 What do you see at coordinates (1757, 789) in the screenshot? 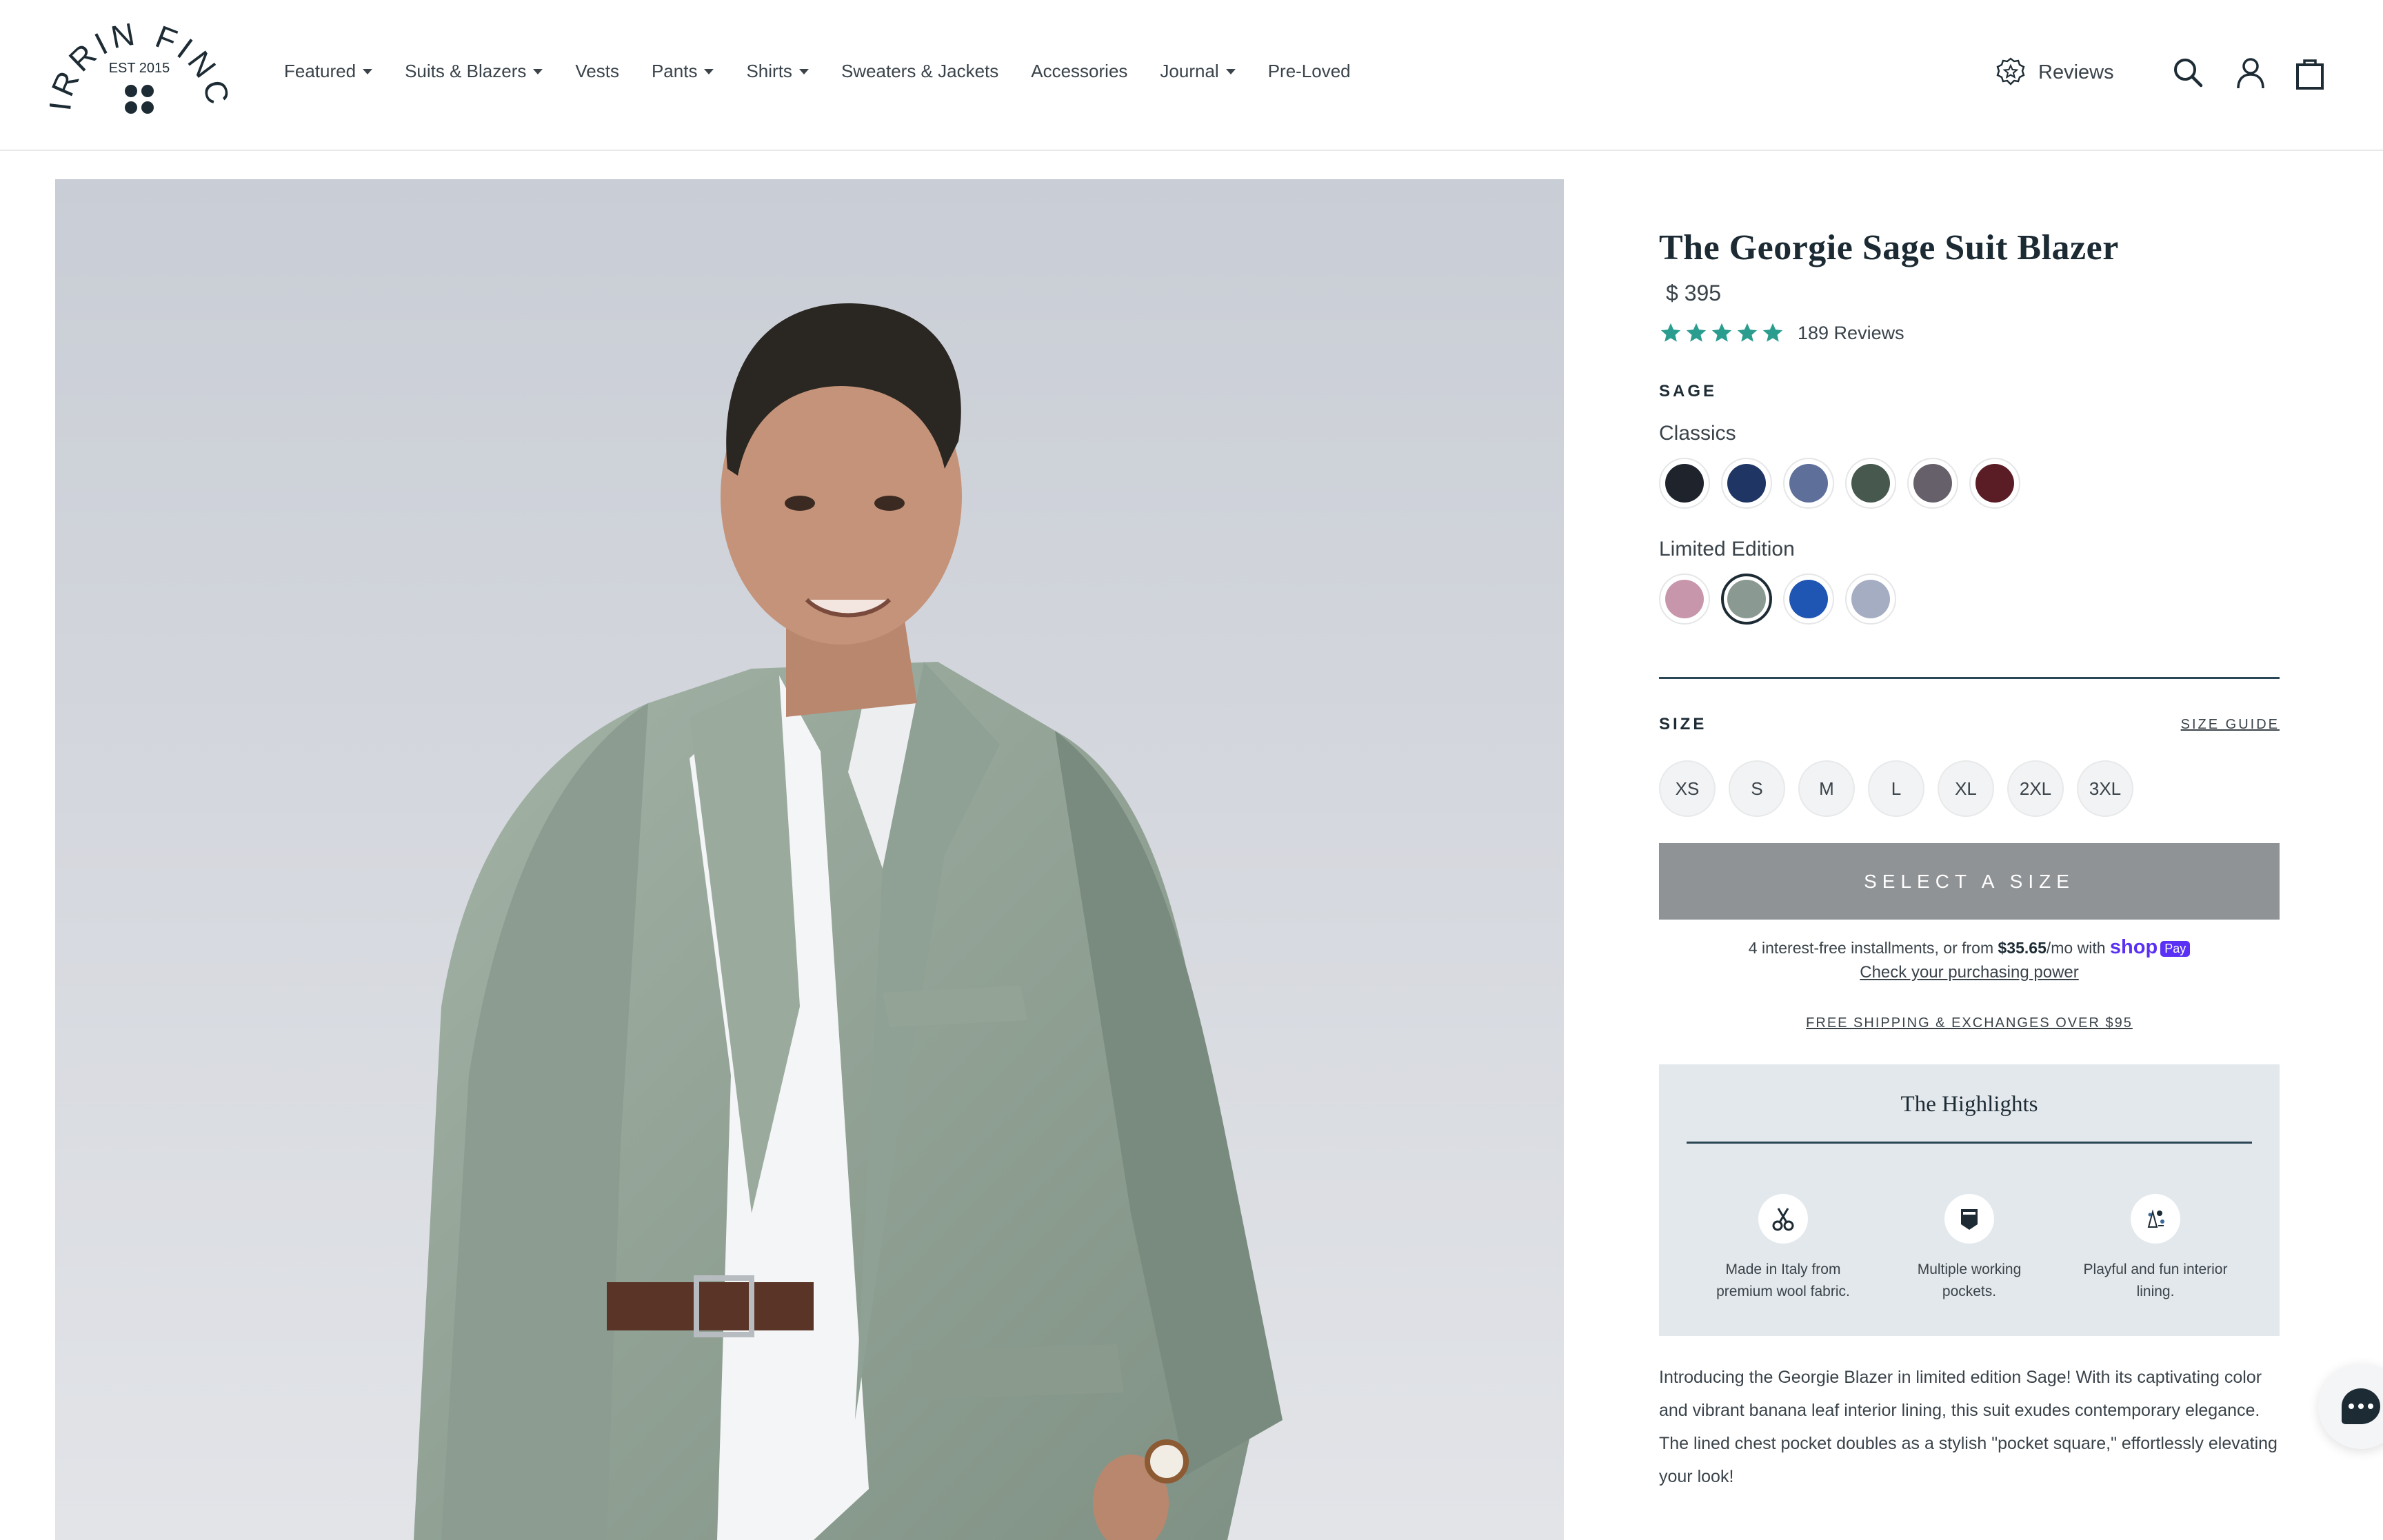
I see `size-button-s: S` at bounding box center [1757, 789].